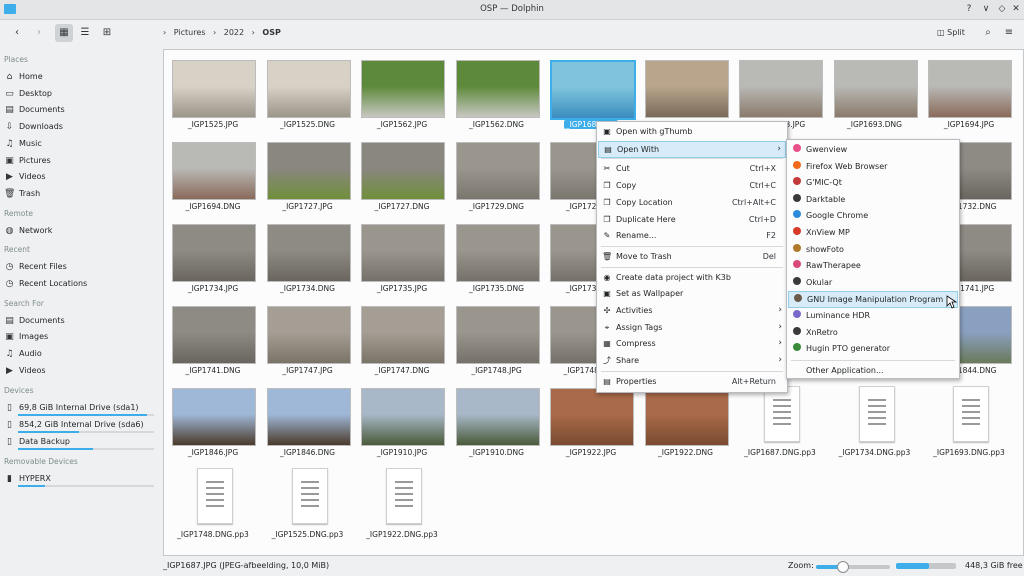 This screenshot has height=576, width=1024. Describe the element at coordinates (692, 360) in the screenshot. I see `menu-item-share: ⤴ Share ›` at that location.